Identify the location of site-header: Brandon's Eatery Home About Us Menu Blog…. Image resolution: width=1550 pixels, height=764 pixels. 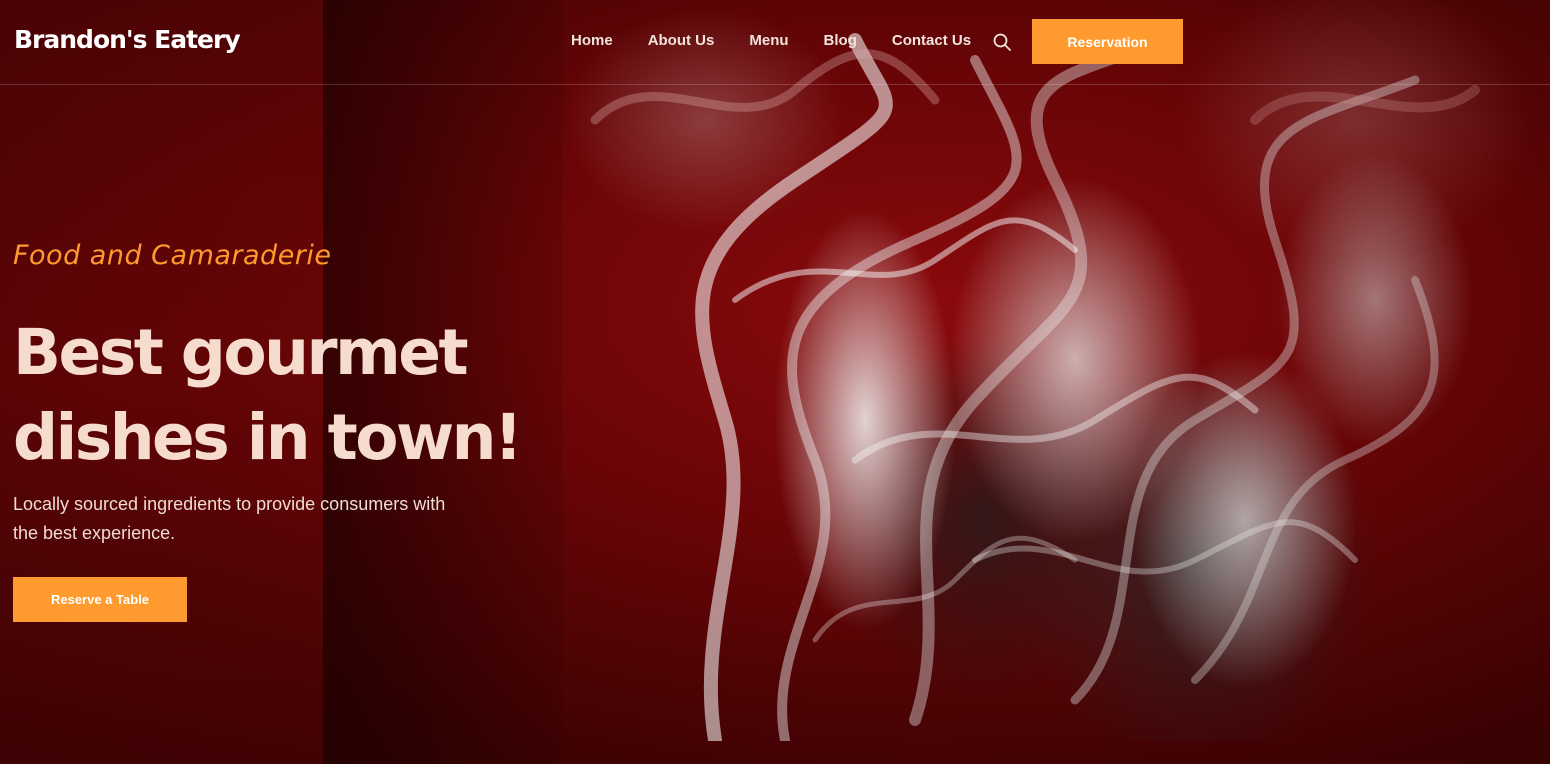
(775, 42).